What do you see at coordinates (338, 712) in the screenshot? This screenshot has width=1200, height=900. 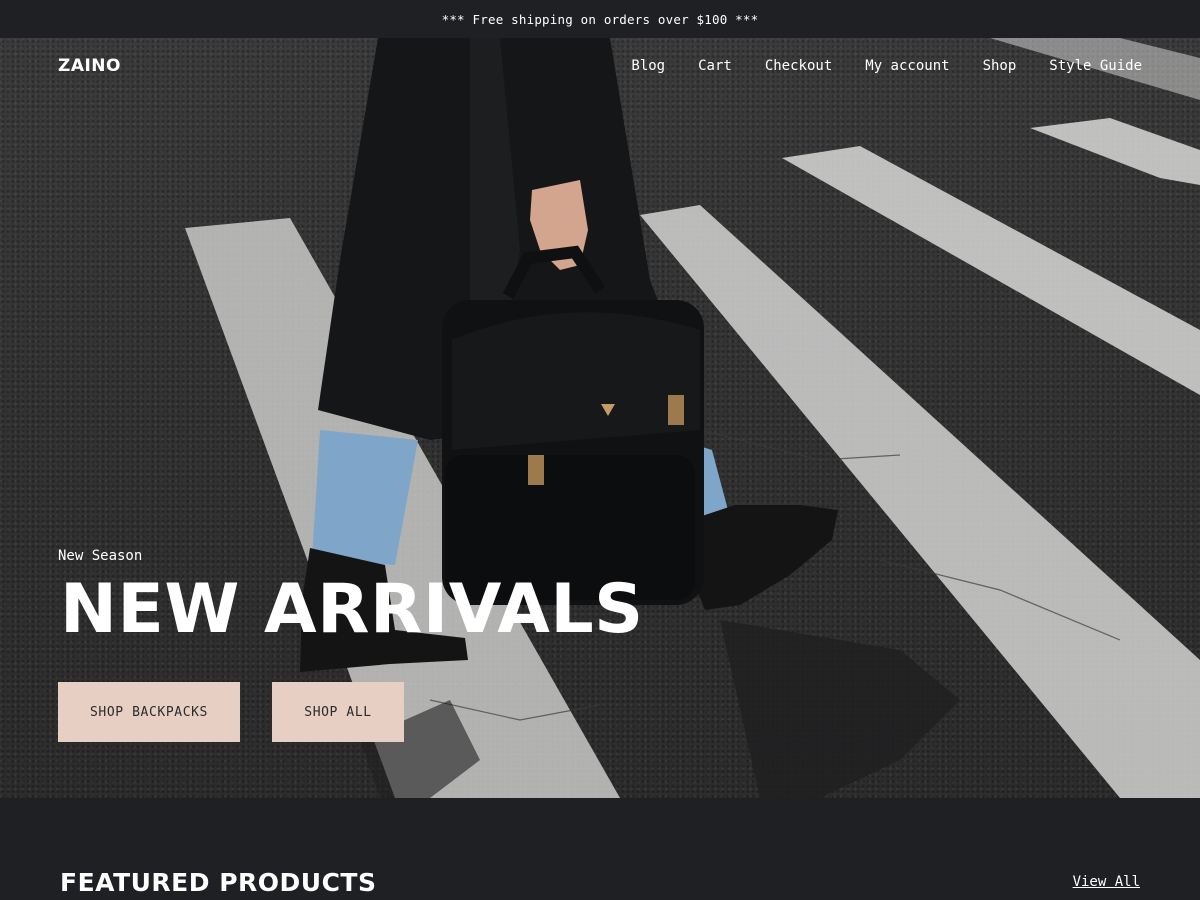 I see `shop-all-button: SHOP ALL` at bounding box center [338, 712].